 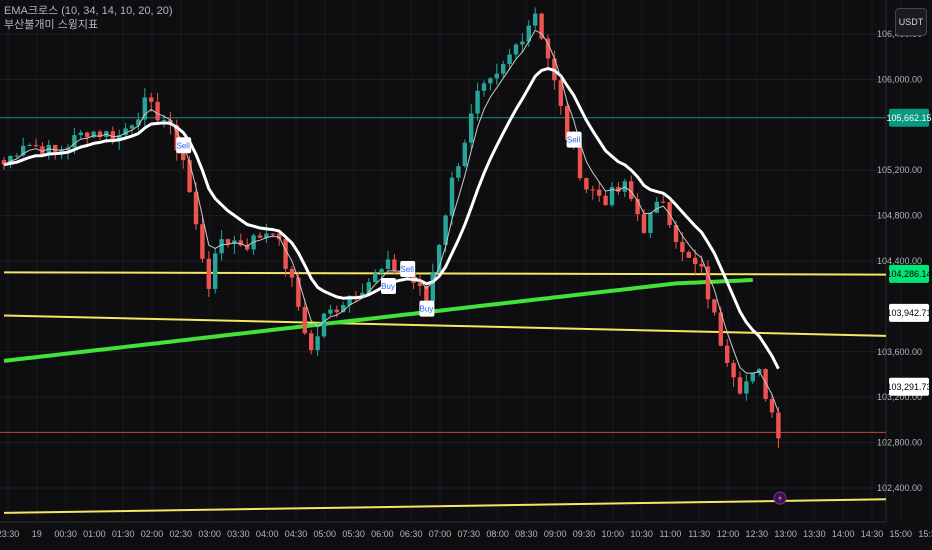 What do you see at coordinates (899, 443) in the screenshot?
I see `y-tick-label: 102,800.00` at bounding box center [899, 443].